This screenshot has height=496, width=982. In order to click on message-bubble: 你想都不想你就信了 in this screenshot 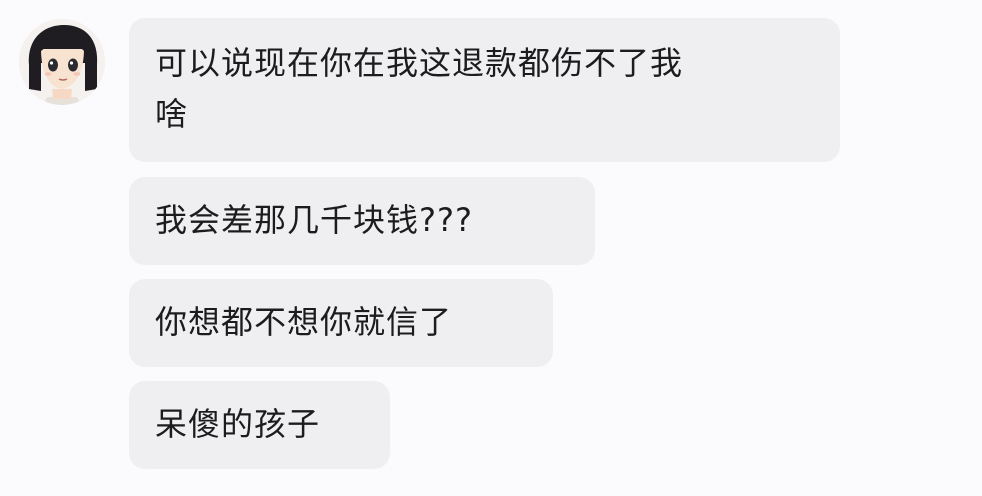, I will do `click(341, 323)`.